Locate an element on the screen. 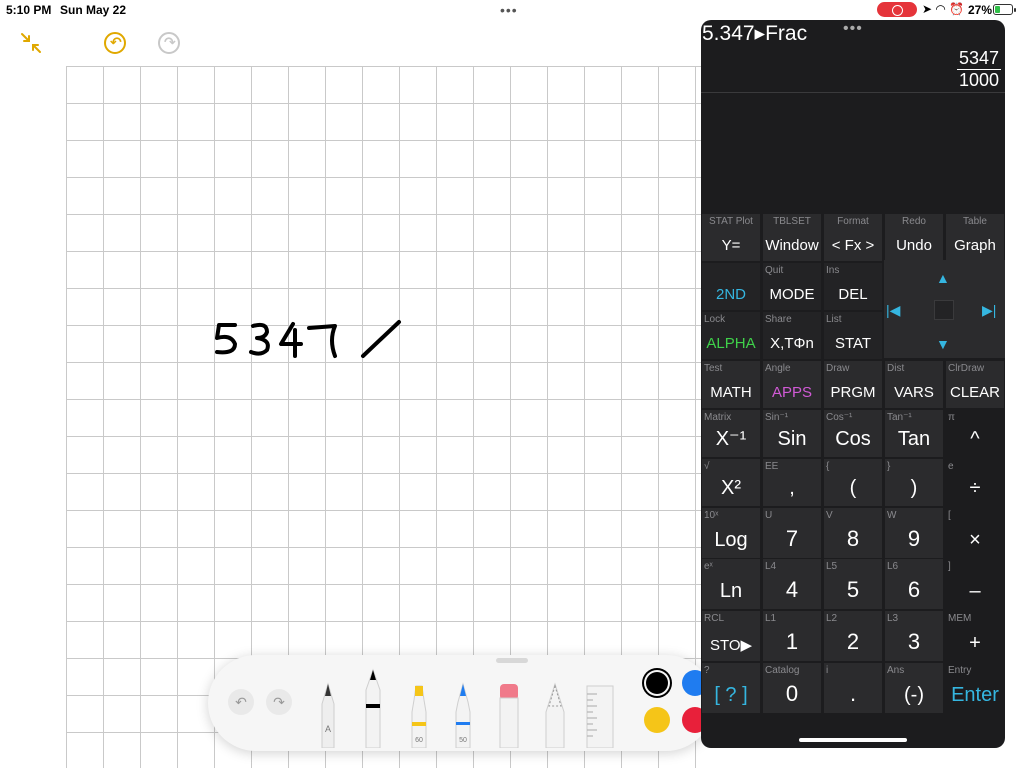 Image resolution: width=1024 pixels, height=768 pixels. marker-tool-icon: 50 is located at coordinates (463, 715).